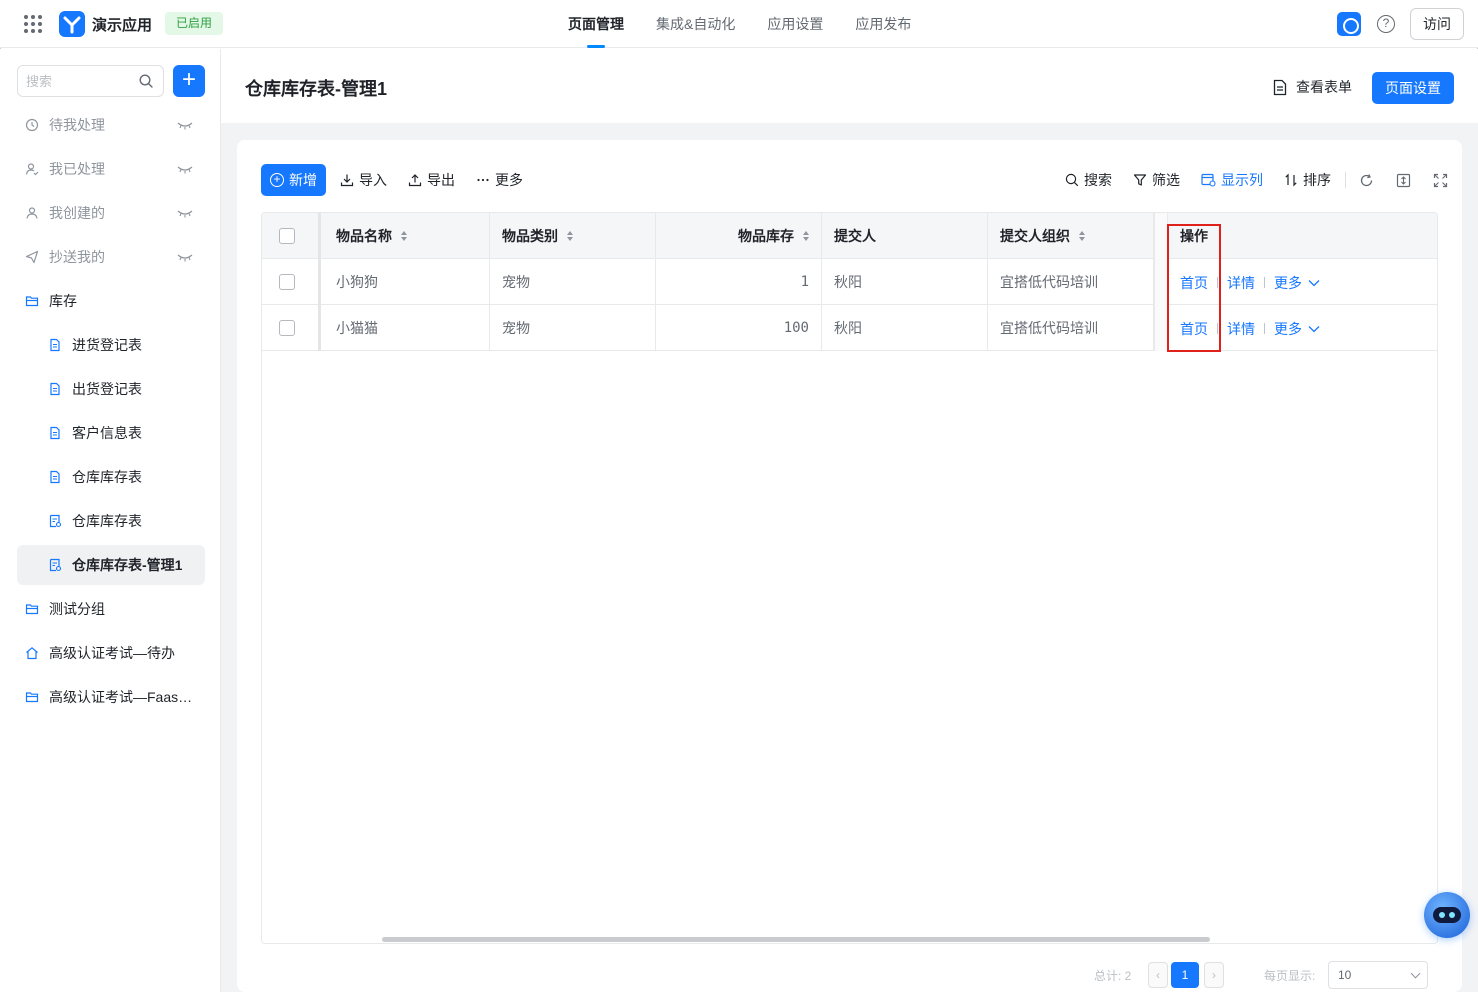 This screenshot has width=1478, height=992. I want to click on sidebar-item-label: 待我处理, so click(77, 125).